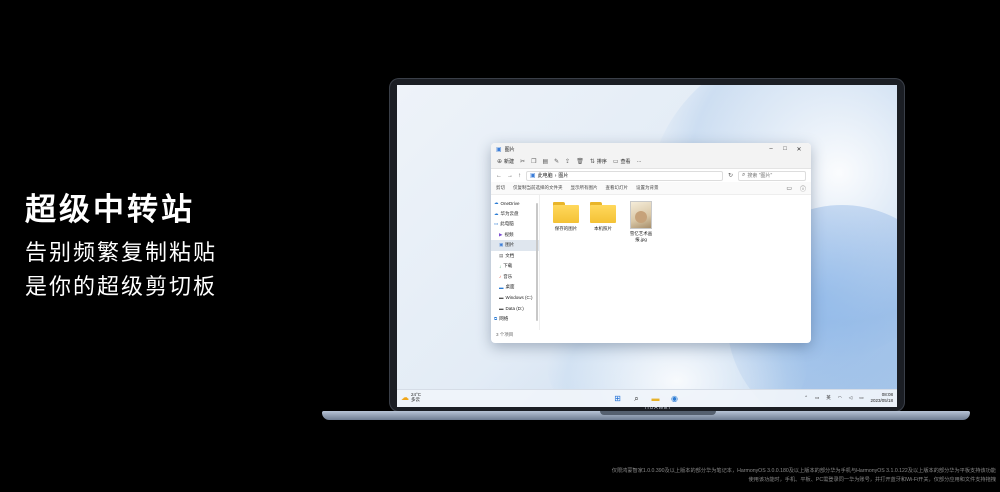 This screenshot has height=492, width=1000. I want to click on info-icon: ⓘ, so click(803, 188).